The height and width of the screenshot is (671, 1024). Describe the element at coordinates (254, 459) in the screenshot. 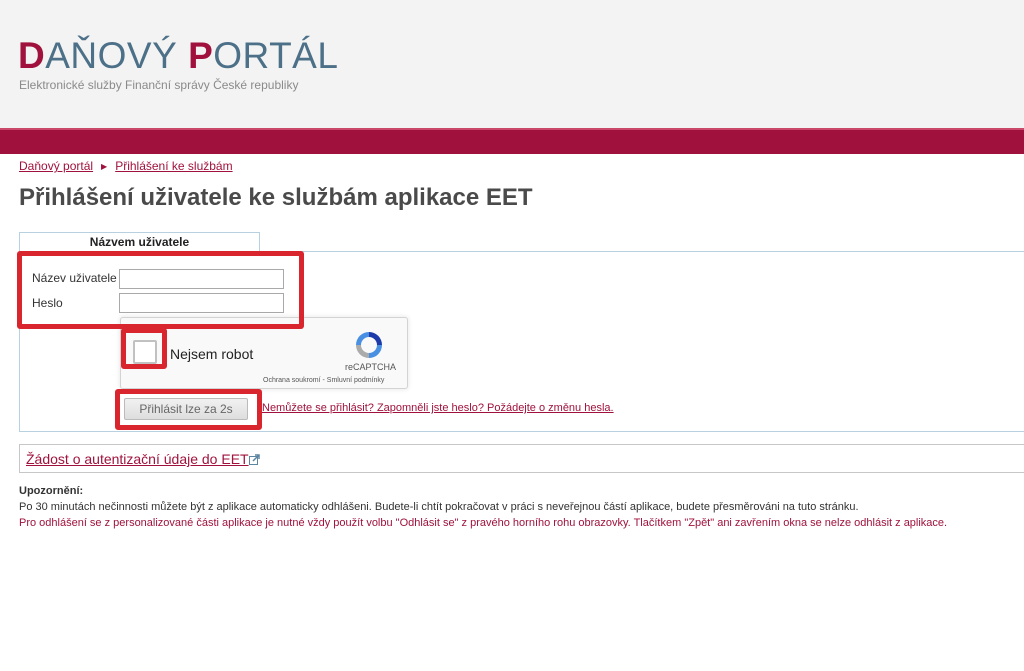

I see `external-link-icon` at that location.